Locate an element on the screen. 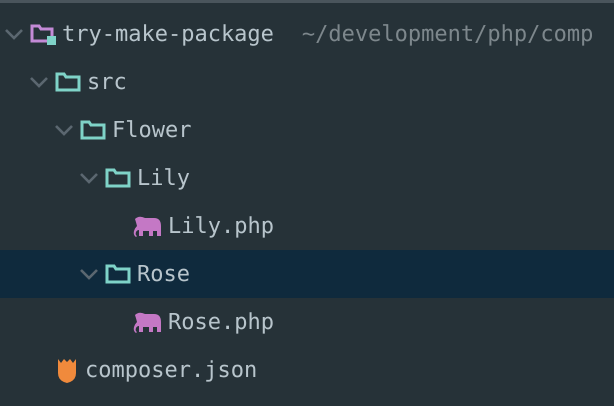 The height and width of the screenshot is (406, 614). tree-item: src is located at coordinates (307, 82).